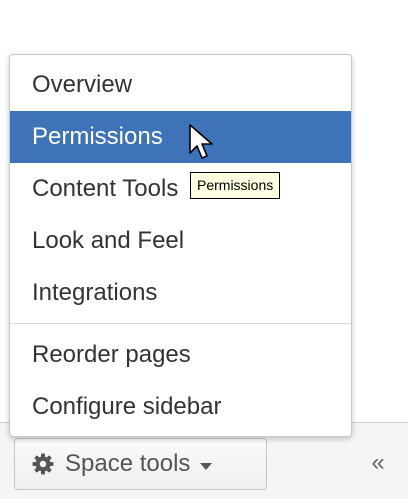  I want to click on double-chevron-left-icon: «, so click(378, 462).